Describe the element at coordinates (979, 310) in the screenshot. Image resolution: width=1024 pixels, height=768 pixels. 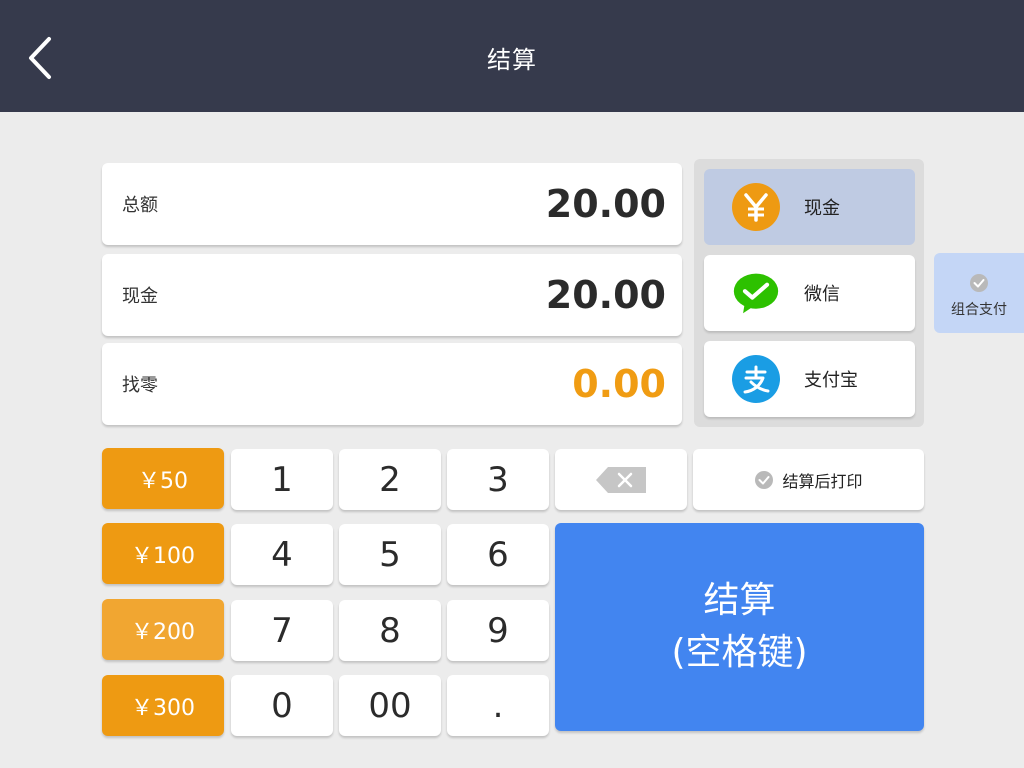
I see `combo-payment-label: 组合支付` at that location.